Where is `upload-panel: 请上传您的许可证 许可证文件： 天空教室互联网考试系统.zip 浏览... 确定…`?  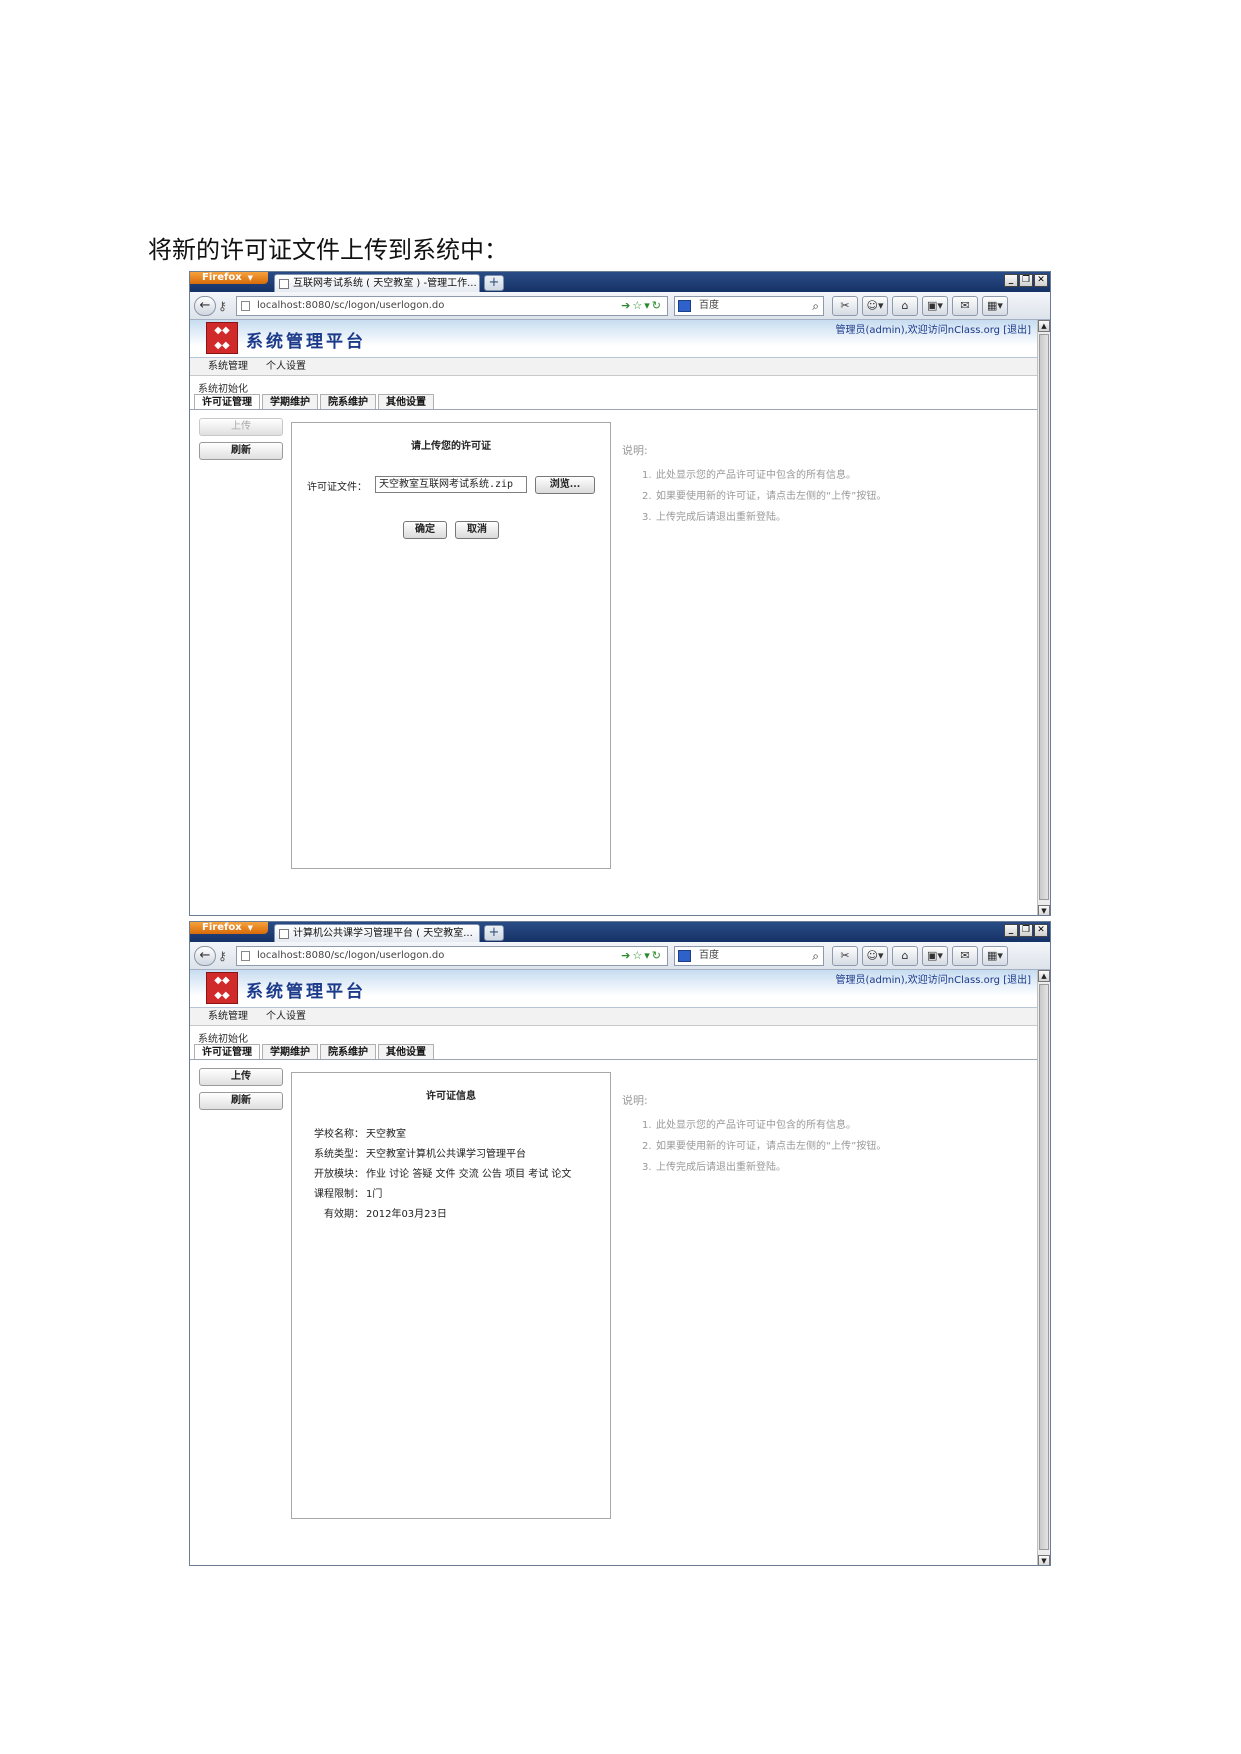 upload-panel: 请上传您的许可证 许可证文件： 天空教室互联网考试系统.zip 浏览... 确定… is located at coordinates (451, 645).